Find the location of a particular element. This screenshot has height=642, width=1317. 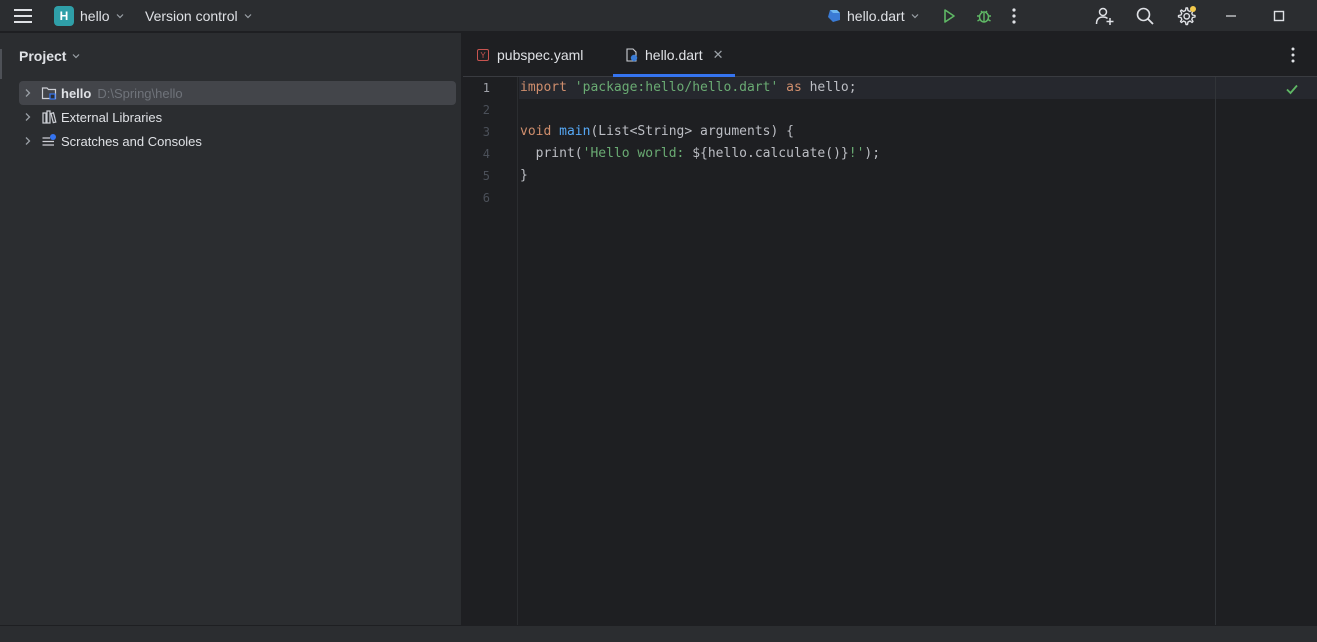

main-menu-button is located at coordinates (25, 16).